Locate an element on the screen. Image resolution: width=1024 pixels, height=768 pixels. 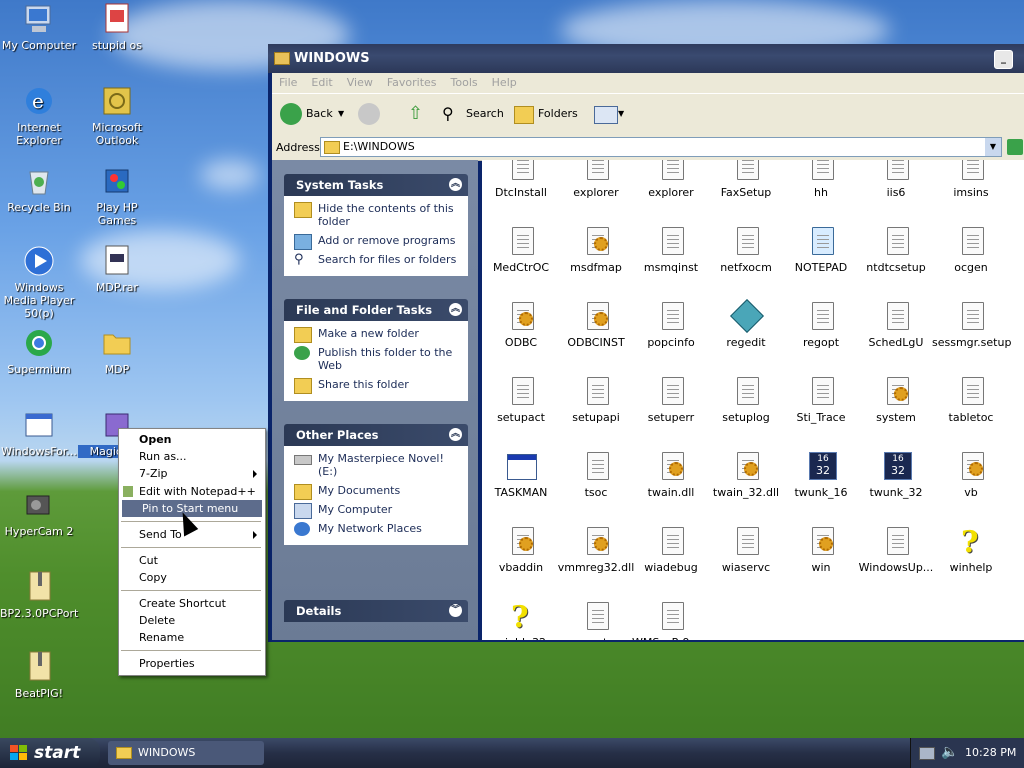
place-my-network: My Network Places is located at coordinates (378, 529).